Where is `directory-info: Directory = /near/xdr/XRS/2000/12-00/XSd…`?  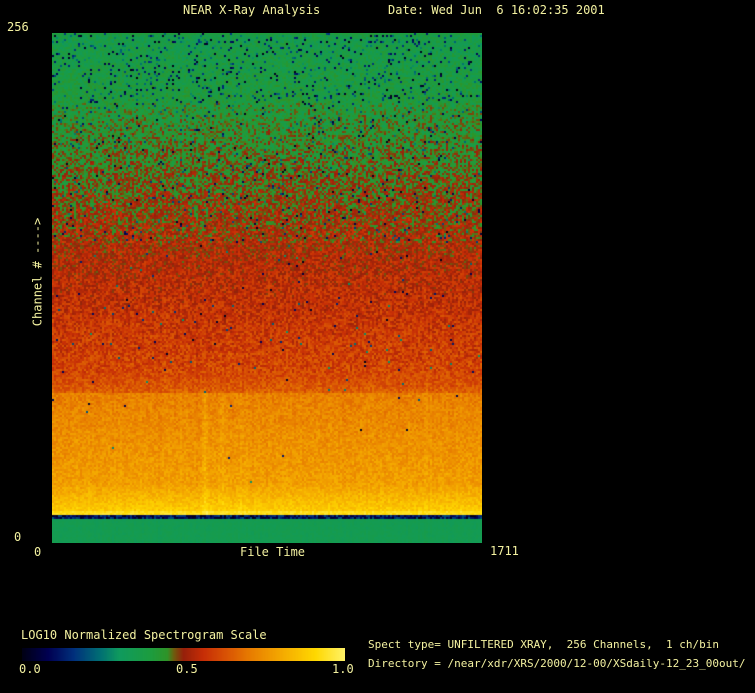 directory-info: Directory = /near/xdr/XRS/2000/12-00/XSd… is located at coordinates (557, 663).